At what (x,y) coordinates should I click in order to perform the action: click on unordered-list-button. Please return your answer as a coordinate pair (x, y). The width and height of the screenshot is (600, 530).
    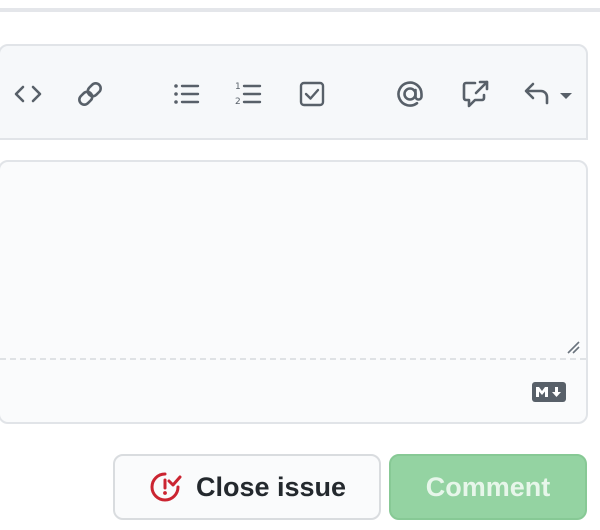
    Looking at the image, I should click on (186, 94).